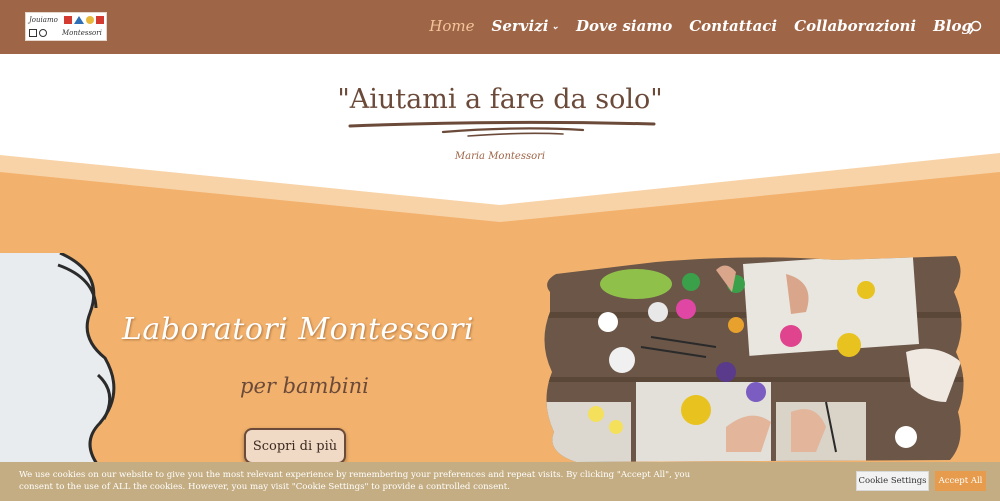 The height and width of the screenshot is (501, 1000). Describe the element at coordinates (733, 26) in the screenshot. I see `nav-contattaci: Contattaci` at that location.